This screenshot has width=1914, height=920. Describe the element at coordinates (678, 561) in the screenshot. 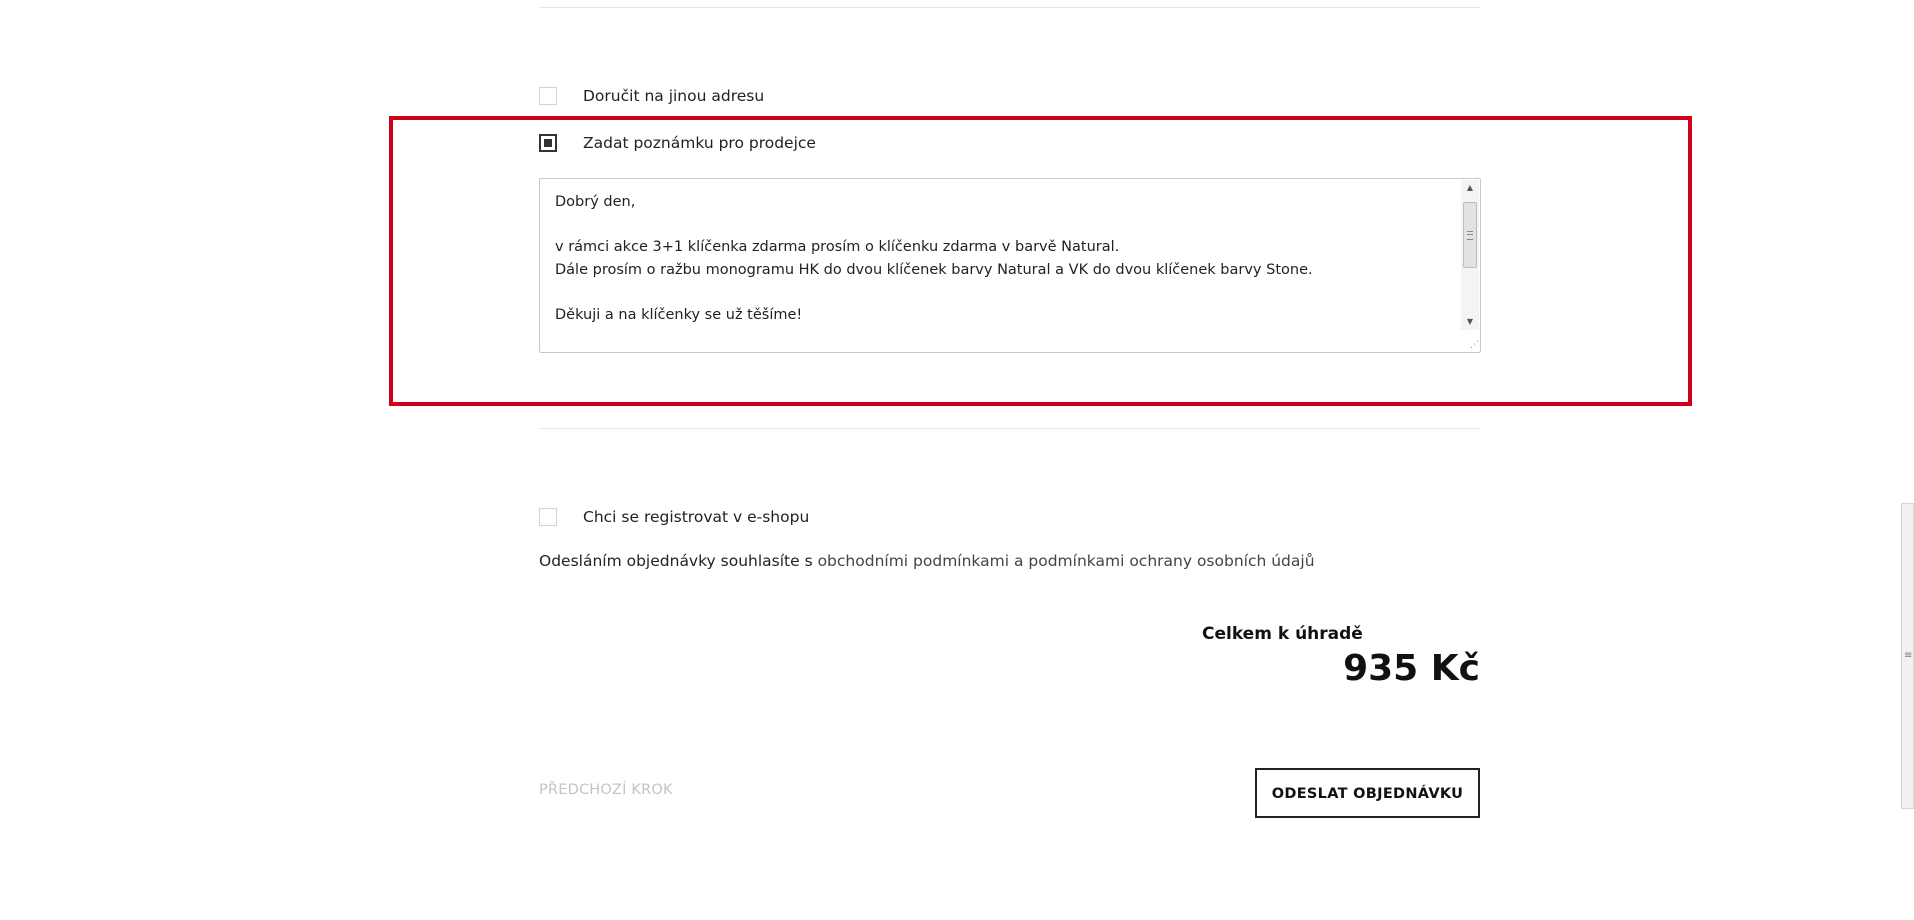

I see `terms-prefix: Odesláním objednávky souhlasíte s` at that location.